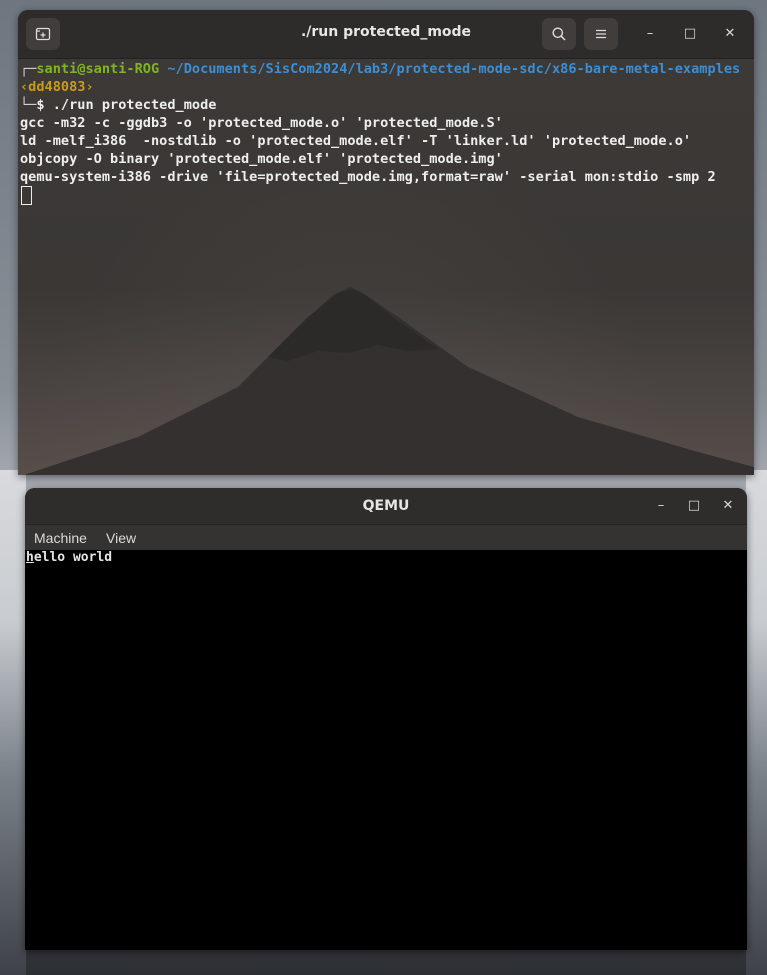 This screenshot has height=975, width=767. I want to click on minimize-button: –, so click(650, 33).